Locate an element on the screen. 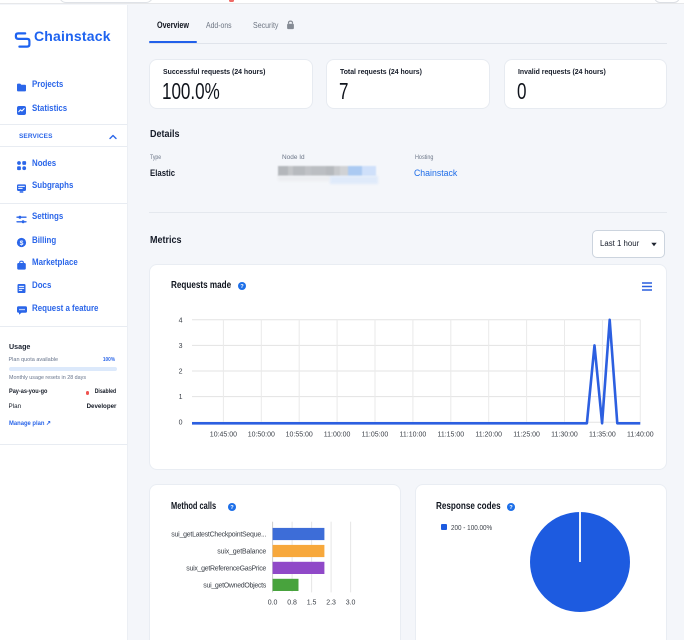  svg-text: suix_getReferenceGasPrice is located at coordinates (226, 569).